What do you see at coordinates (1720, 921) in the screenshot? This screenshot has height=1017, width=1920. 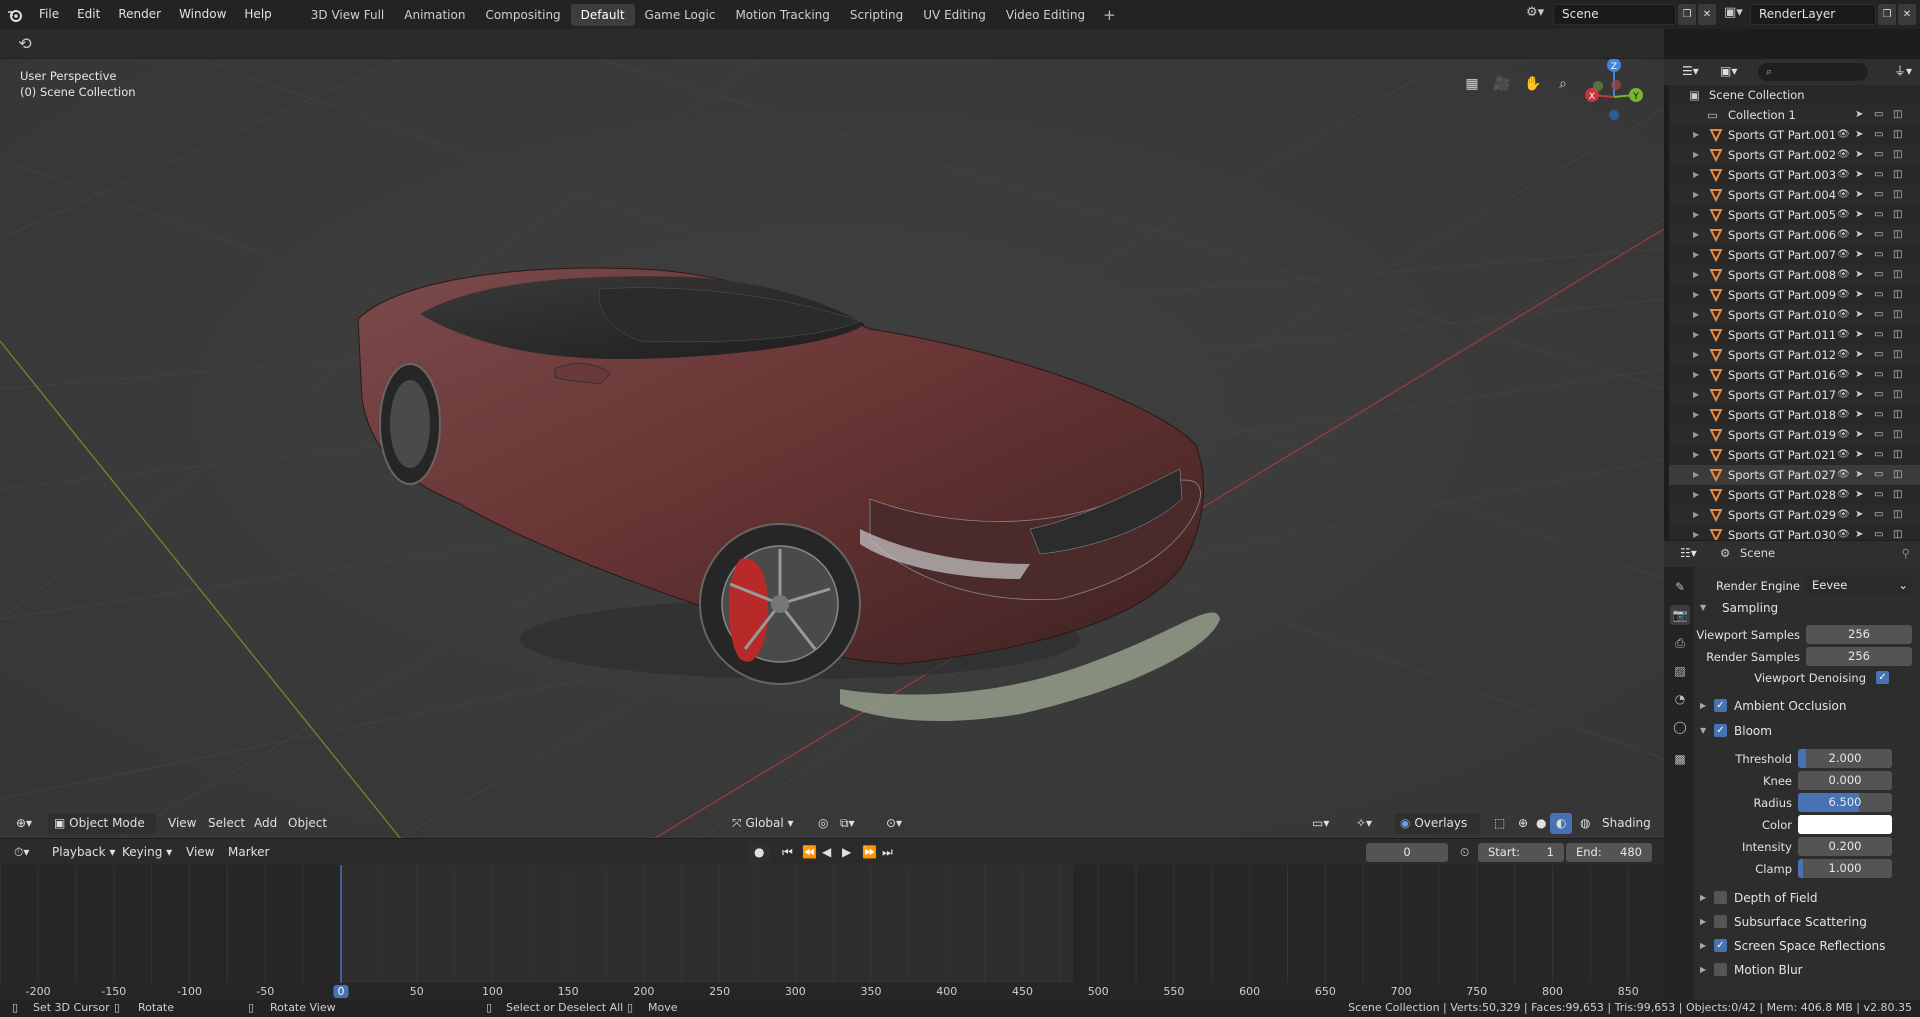 I see `subsurface-scattering-checkbox` at bounding box center [1720, 921].